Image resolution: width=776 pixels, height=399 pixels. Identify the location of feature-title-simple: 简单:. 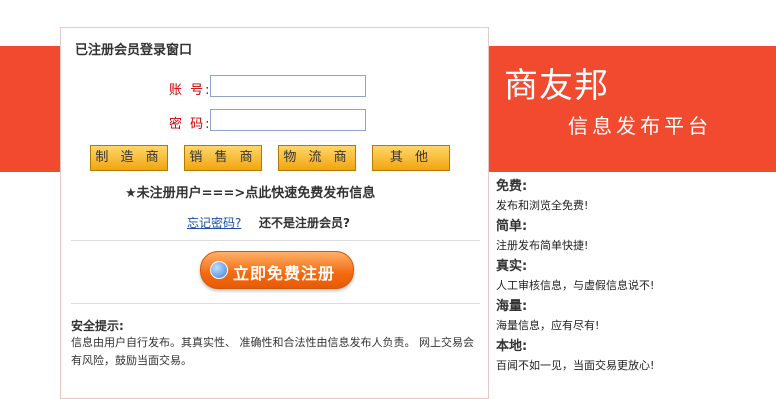
(512, 226).